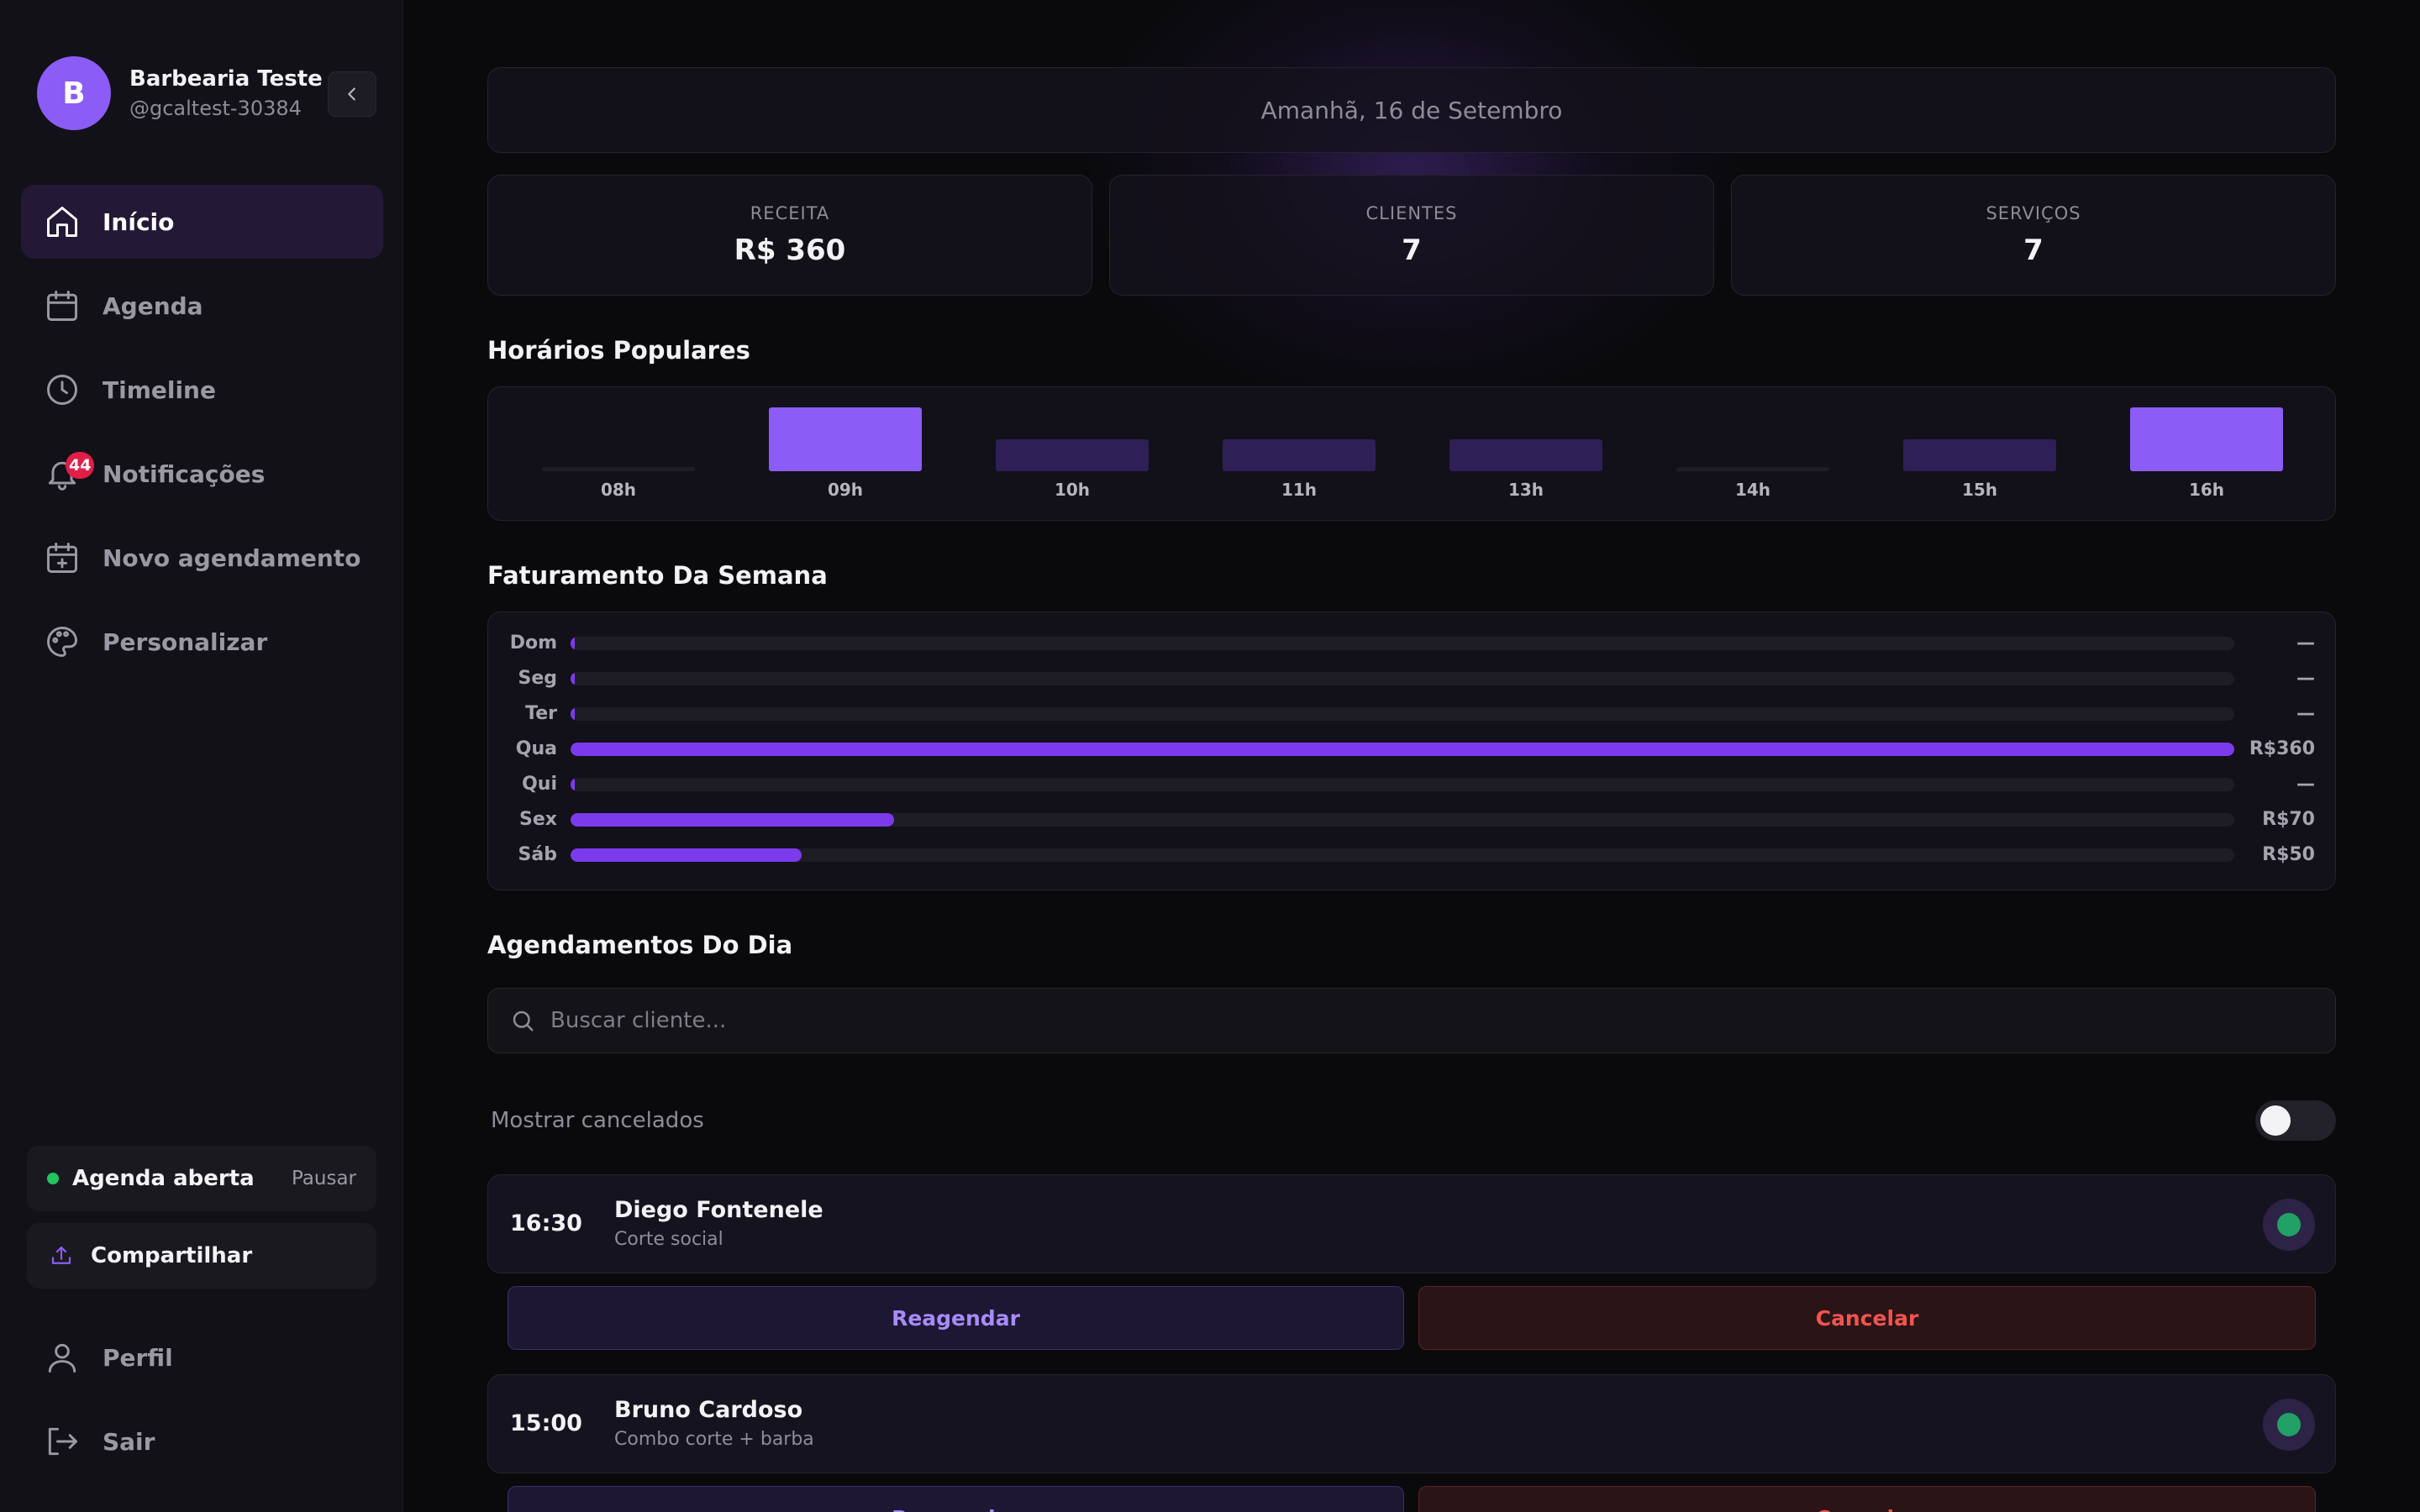  Describe the element at coordinates (618, 350) in the screenshot. I see `popular-hours-title: Horários Populares` at that location.